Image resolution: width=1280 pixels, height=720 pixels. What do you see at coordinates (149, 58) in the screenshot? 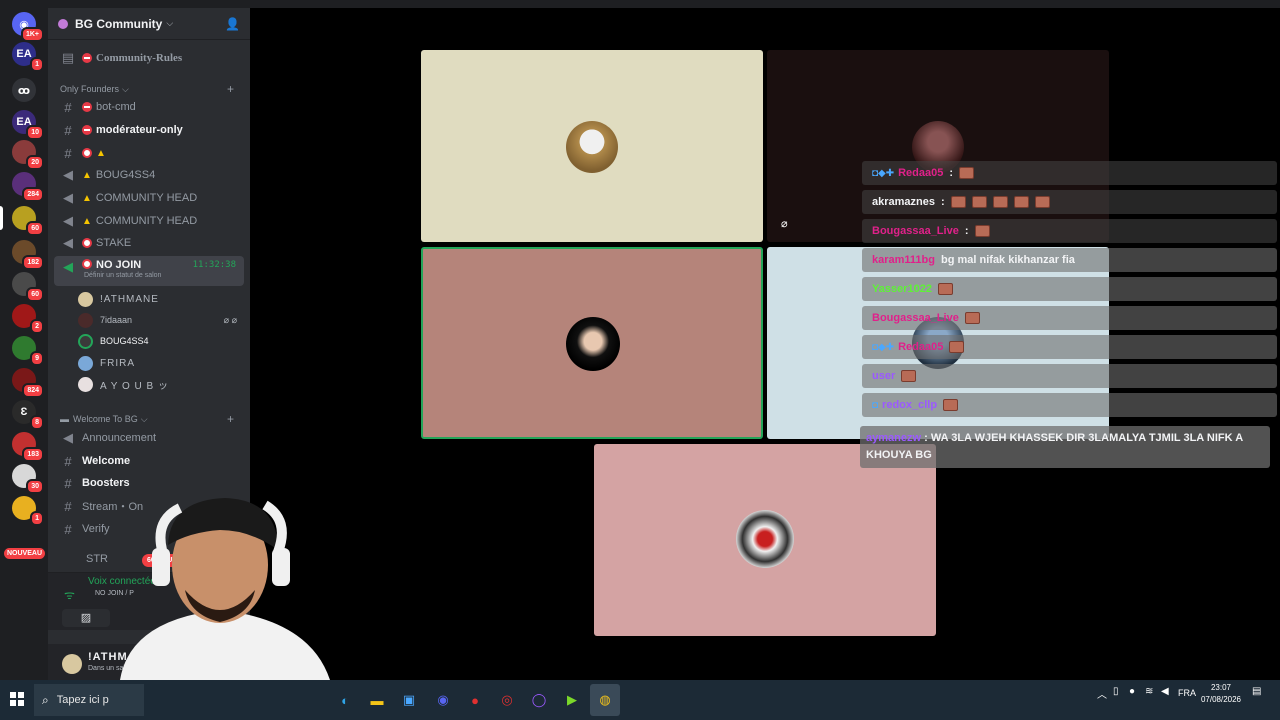
I see `channel-community-rules: ▤ Community-Rules` at bounding box center [149, 58].